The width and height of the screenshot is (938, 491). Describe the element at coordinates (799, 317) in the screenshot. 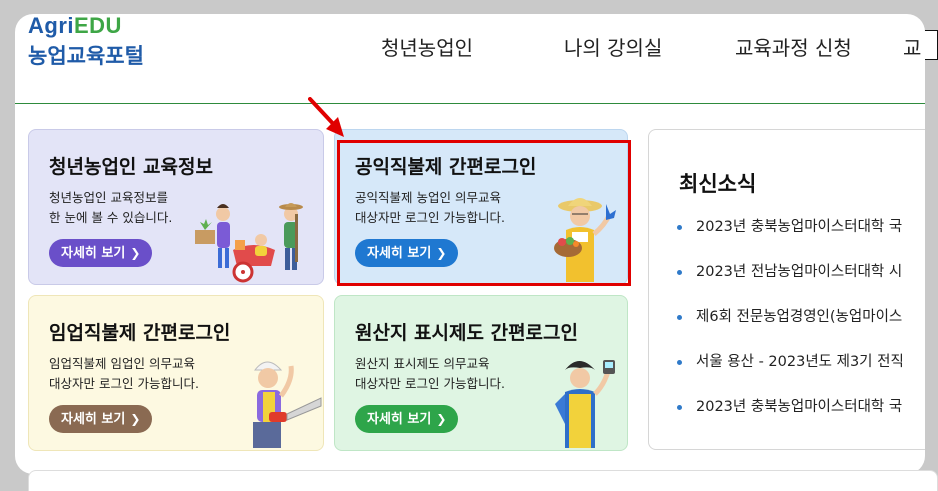

I see `news-item-text: 제6회 전문농업경영인(농업마이스` at that location.